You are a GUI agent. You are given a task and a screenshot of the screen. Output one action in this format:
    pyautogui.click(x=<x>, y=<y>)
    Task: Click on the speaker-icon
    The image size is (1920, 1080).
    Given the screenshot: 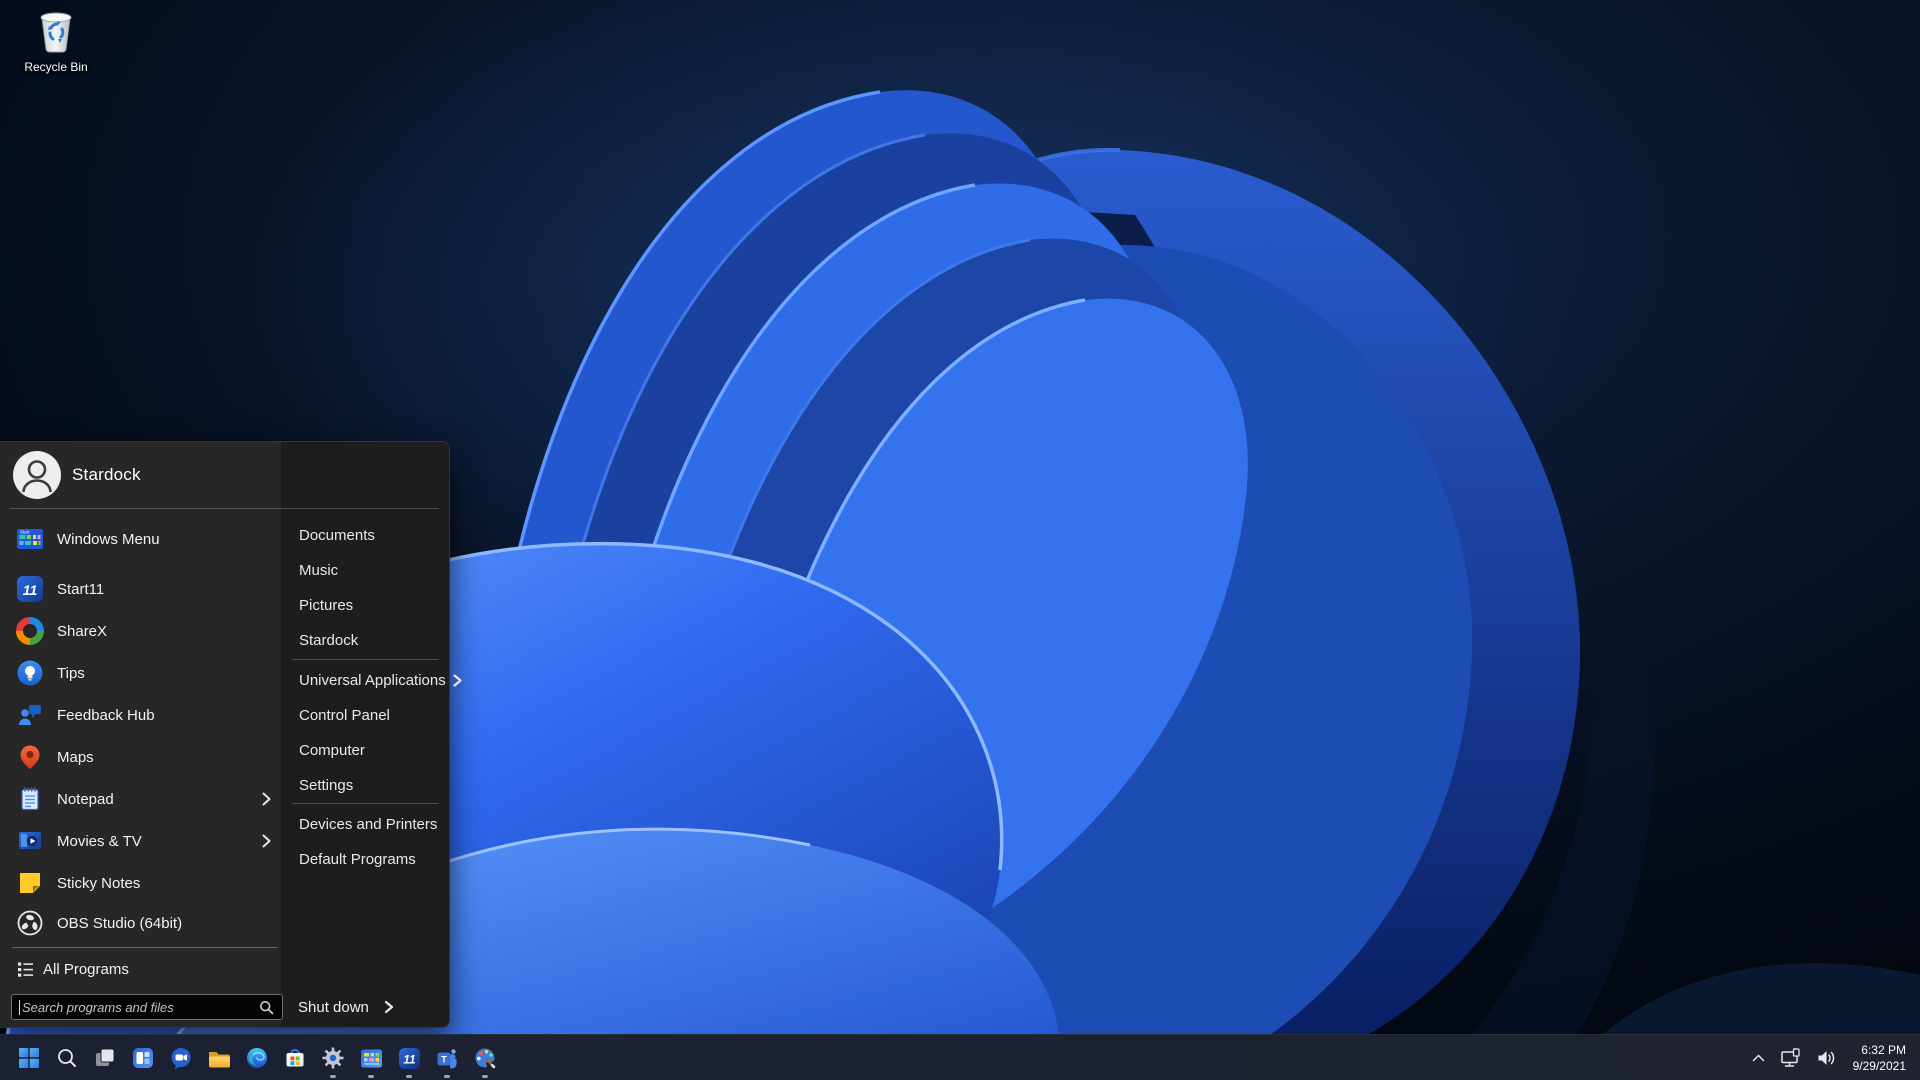 What is the action you would take?
    pyautogui.click(x=1826, y=1058)
    